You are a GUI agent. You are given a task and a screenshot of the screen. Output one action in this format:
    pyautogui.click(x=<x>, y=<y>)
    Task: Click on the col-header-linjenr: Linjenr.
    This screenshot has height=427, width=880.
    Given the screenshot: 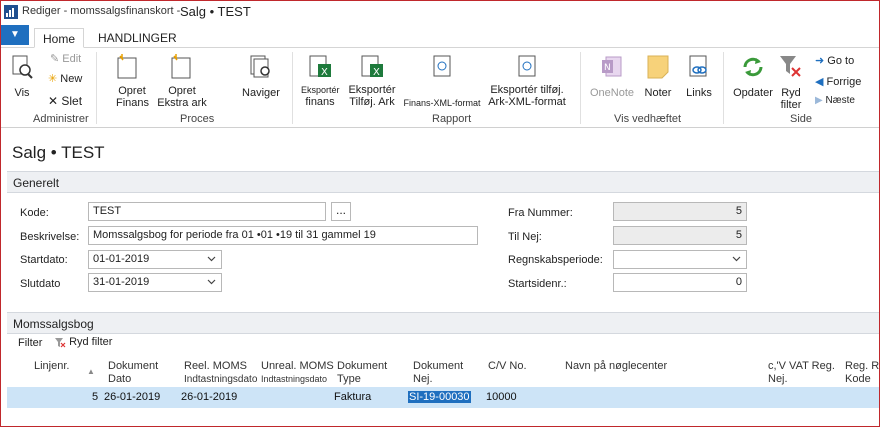 What is the action you would take?
    pyautogui.click(x=51, y=366)
    